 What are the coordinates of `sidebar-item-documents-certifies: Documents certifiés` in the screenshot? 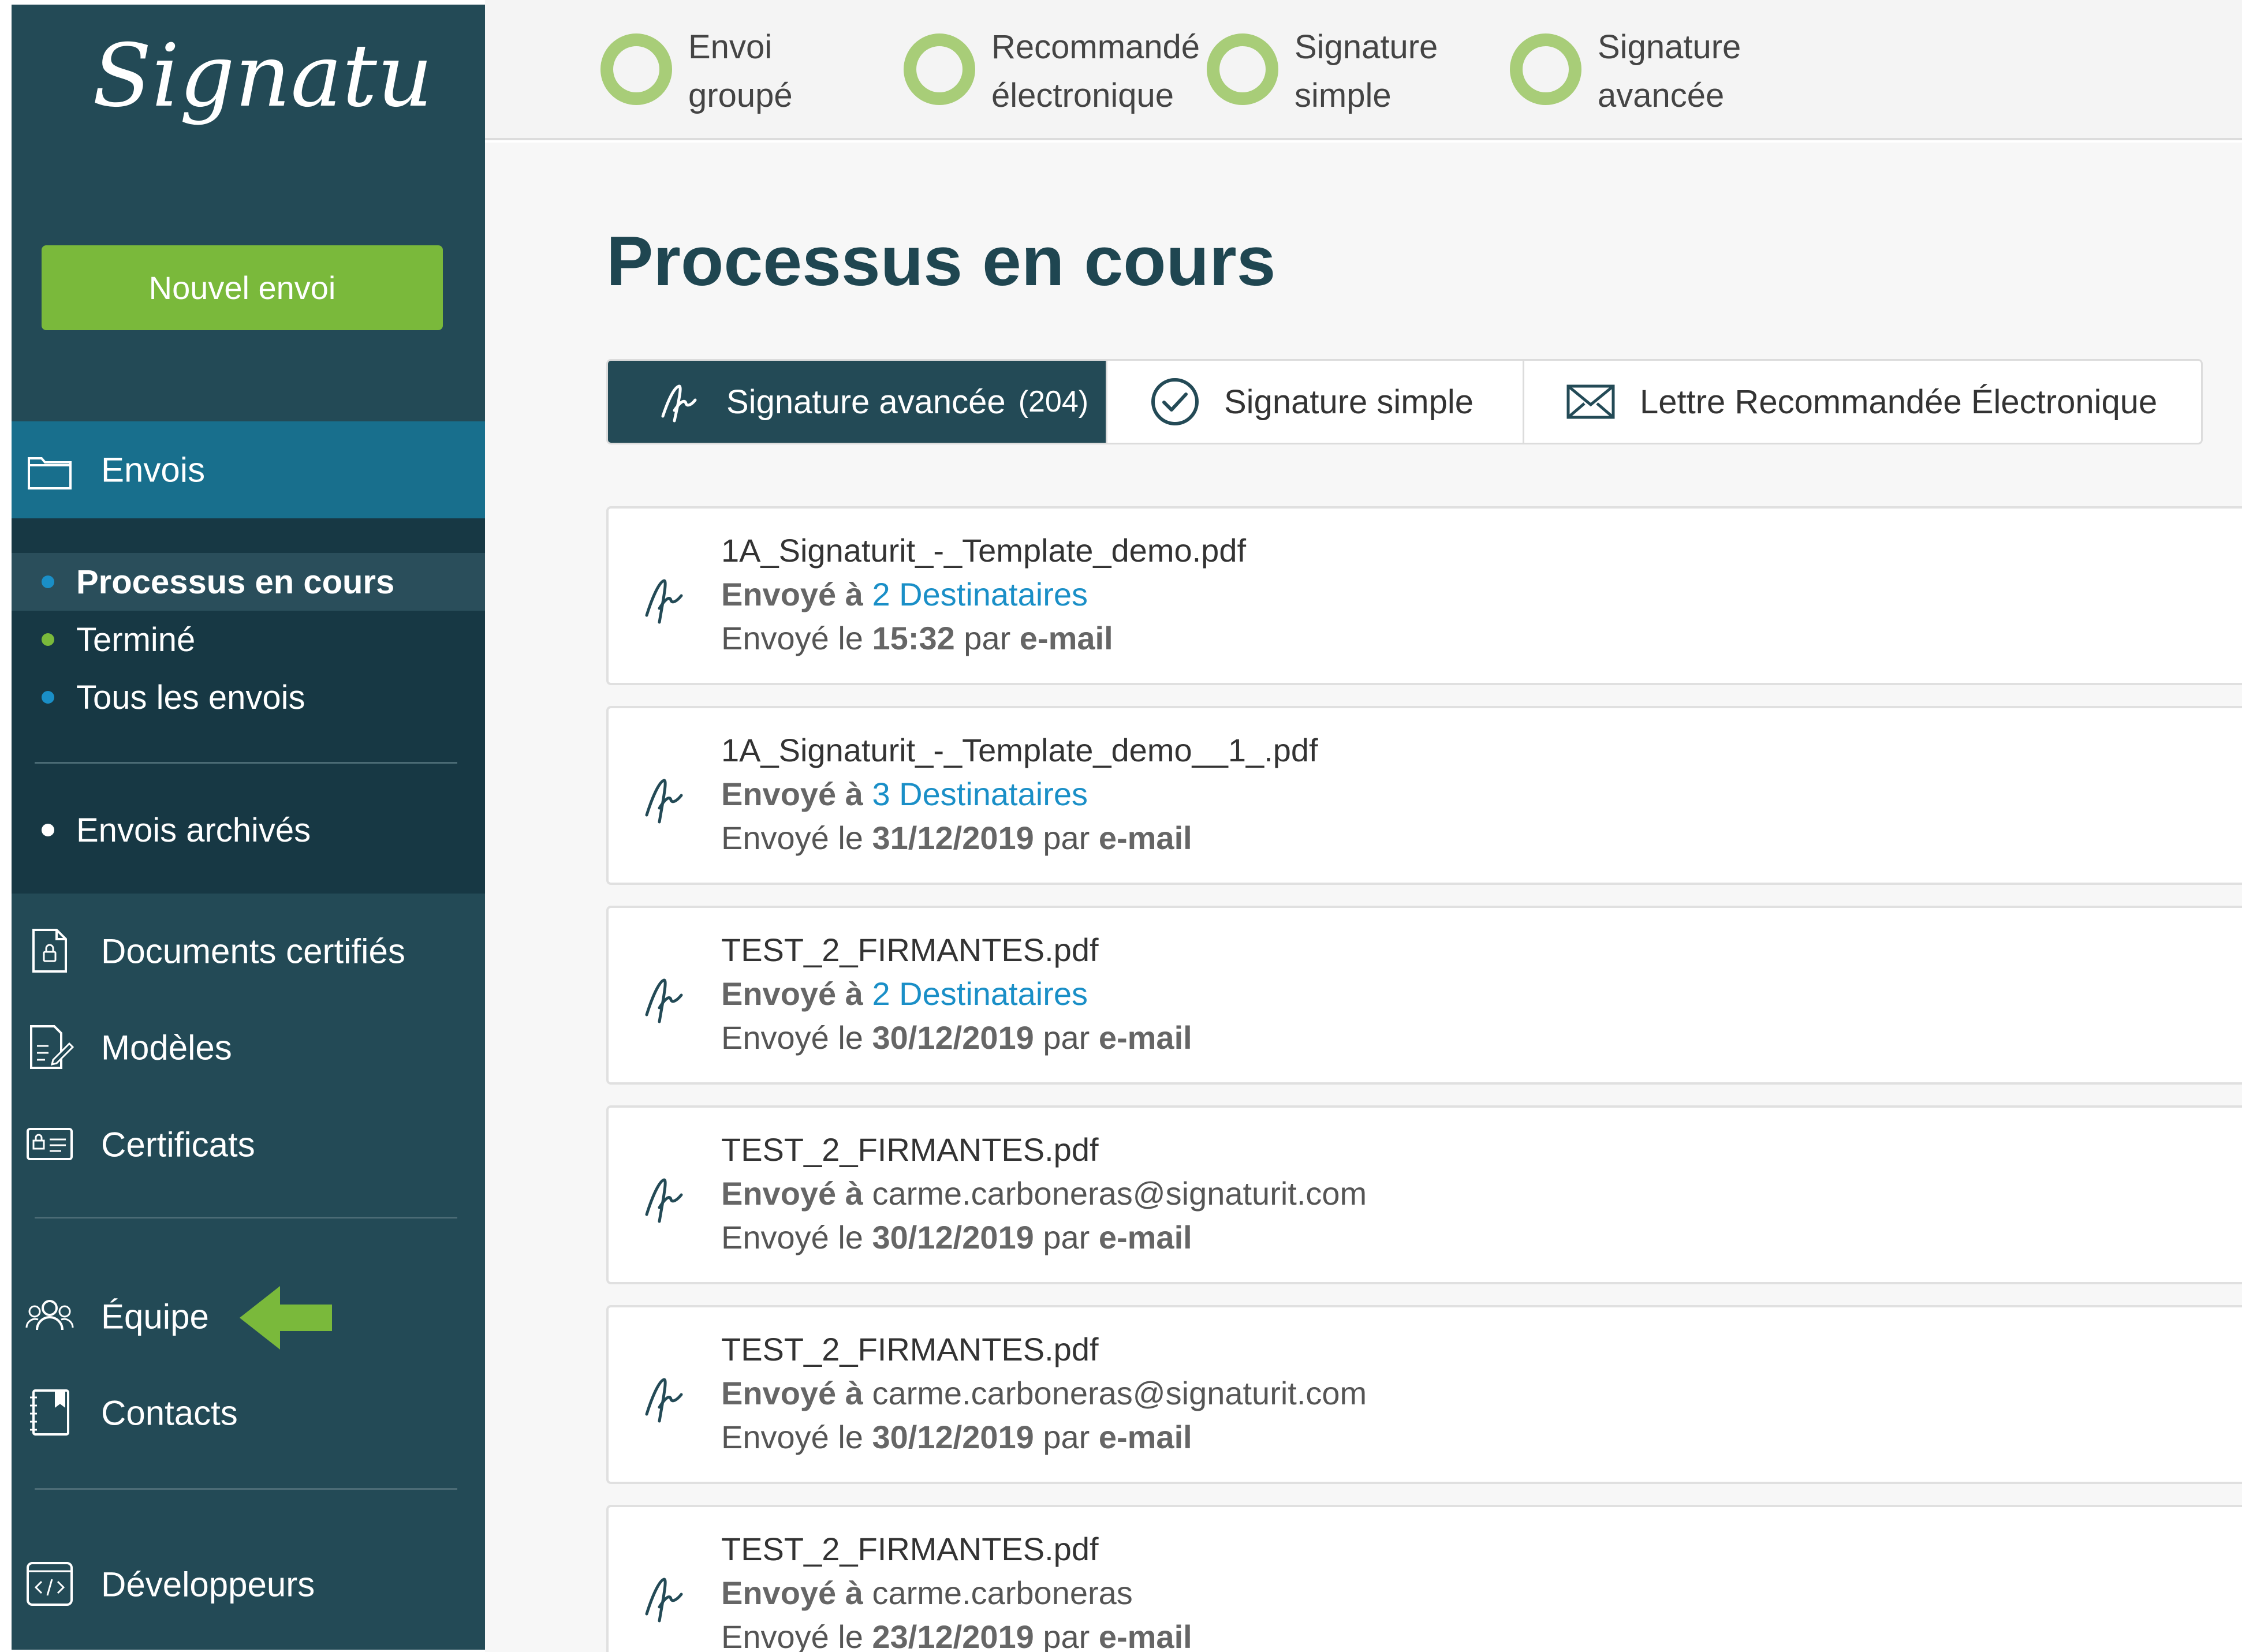 It's located at (249, 951).